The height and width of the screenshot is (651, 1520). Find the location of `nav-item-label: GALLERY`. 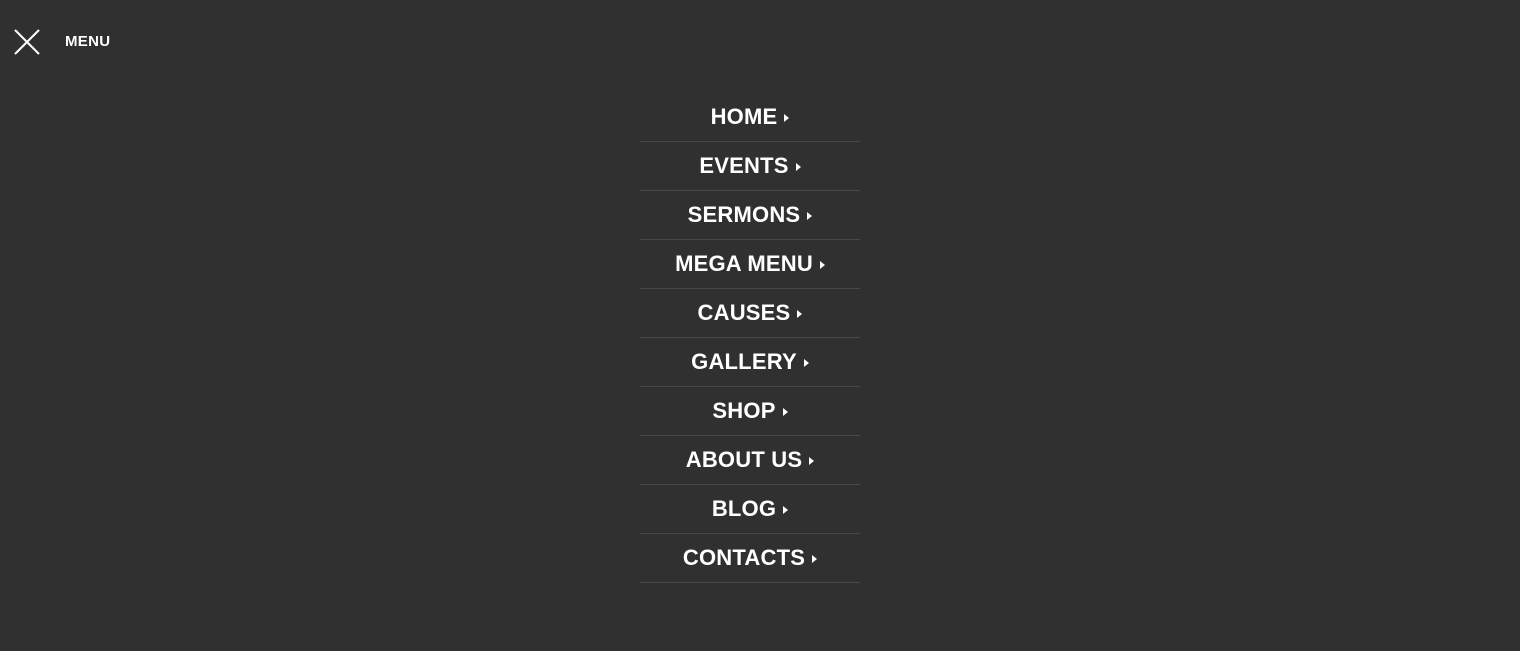

nav-item-label: GALLERY is located at coordinates (744, 361).